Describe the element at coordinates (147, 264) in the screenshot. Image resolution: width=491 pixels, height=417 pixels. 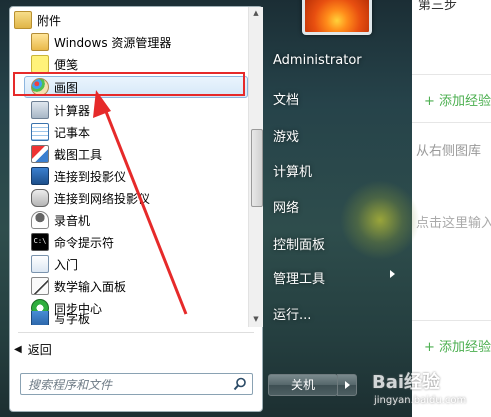
I see `program-item-getting-started: 入门` at that location.